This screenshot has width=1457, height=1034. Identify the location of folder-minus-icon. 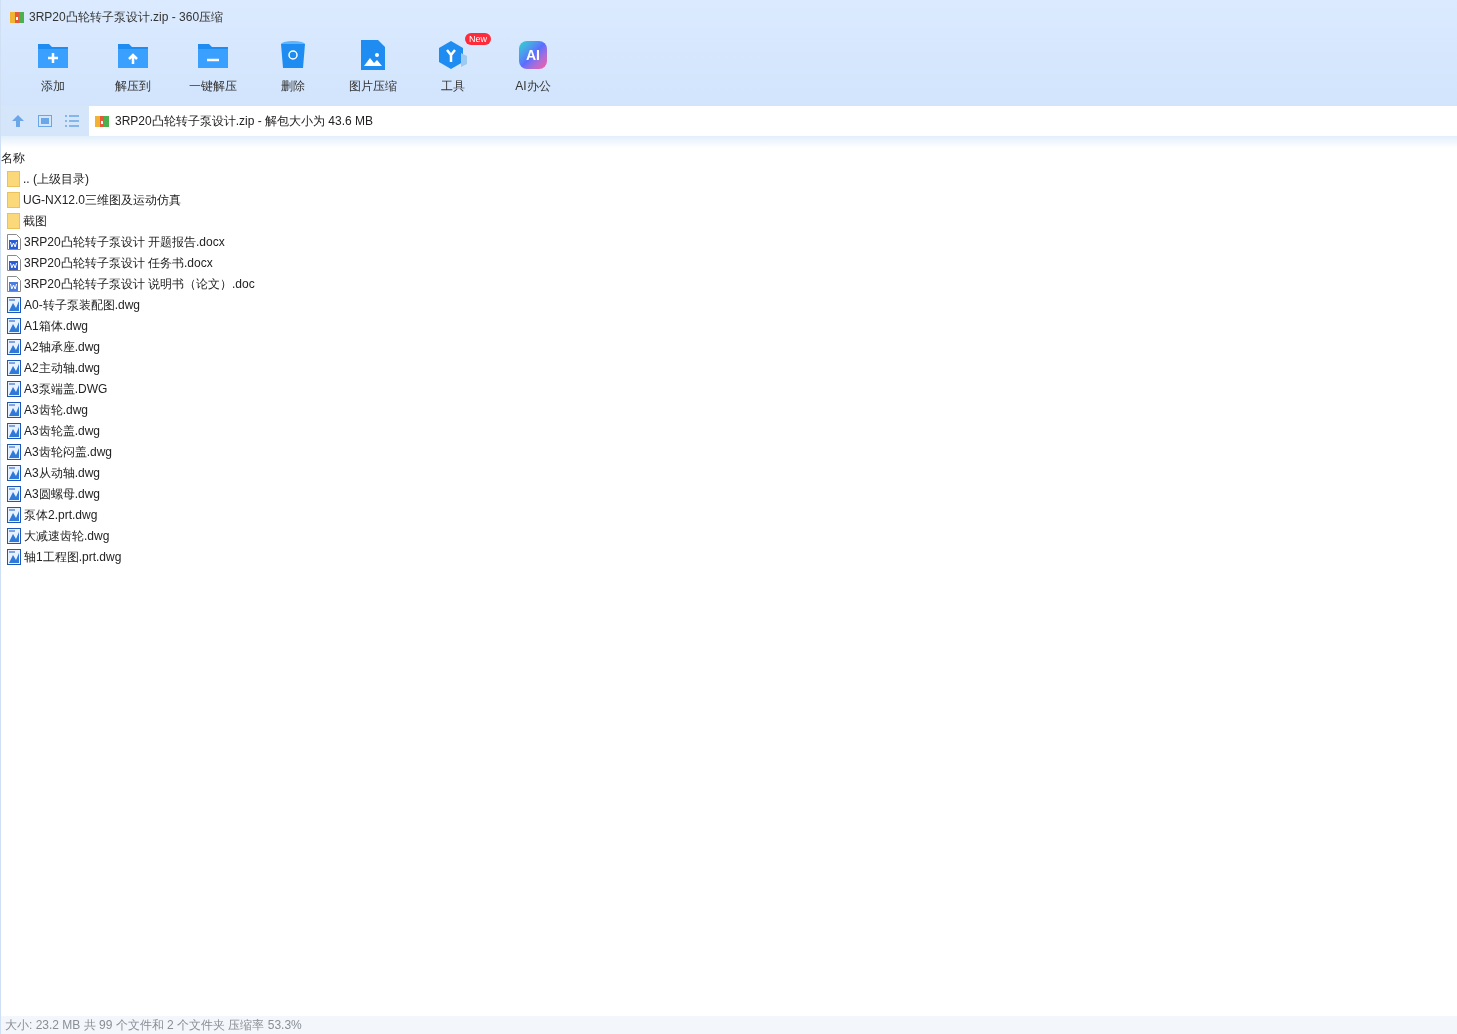
(213, 55).